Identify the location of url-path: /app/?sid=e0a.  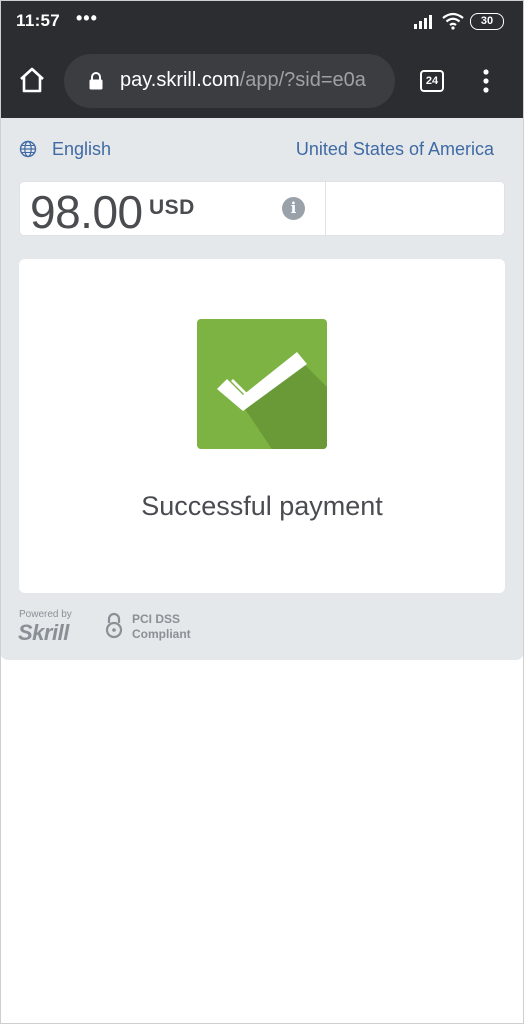
(302, 80).